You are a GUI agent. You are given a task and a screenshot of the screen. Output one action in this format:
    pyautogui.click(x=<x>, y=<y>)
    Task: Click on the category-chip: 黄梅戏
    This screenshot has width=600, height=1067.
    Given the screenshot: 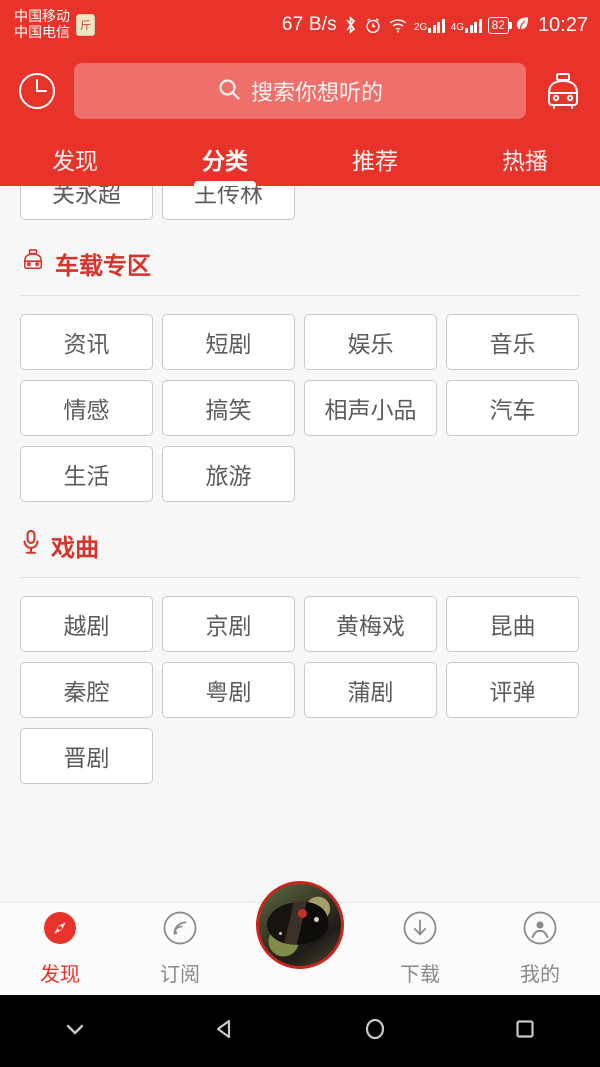 What is the action you would take?
    pyautogui.click(x=370, y=624)
    